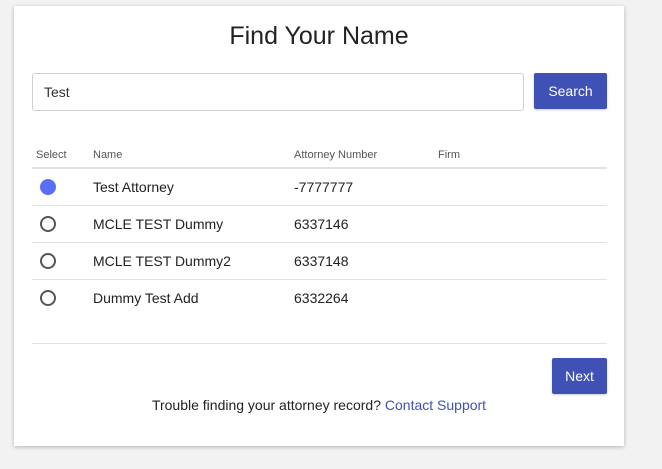  Describe the element at coordinates (108, 155) in the screenshot. I see `column-header-name: Name` at that location.